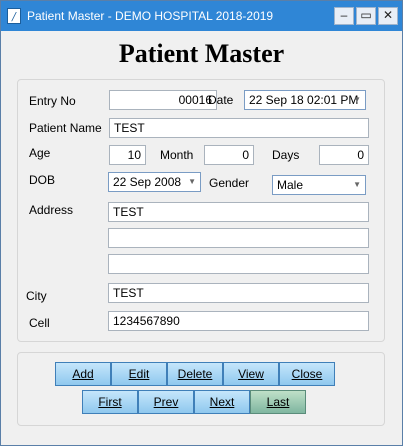  What do you see at coordinates (127, 155) in the screenshot?
I see `age-field: 10` at bounding box center [127, 155].